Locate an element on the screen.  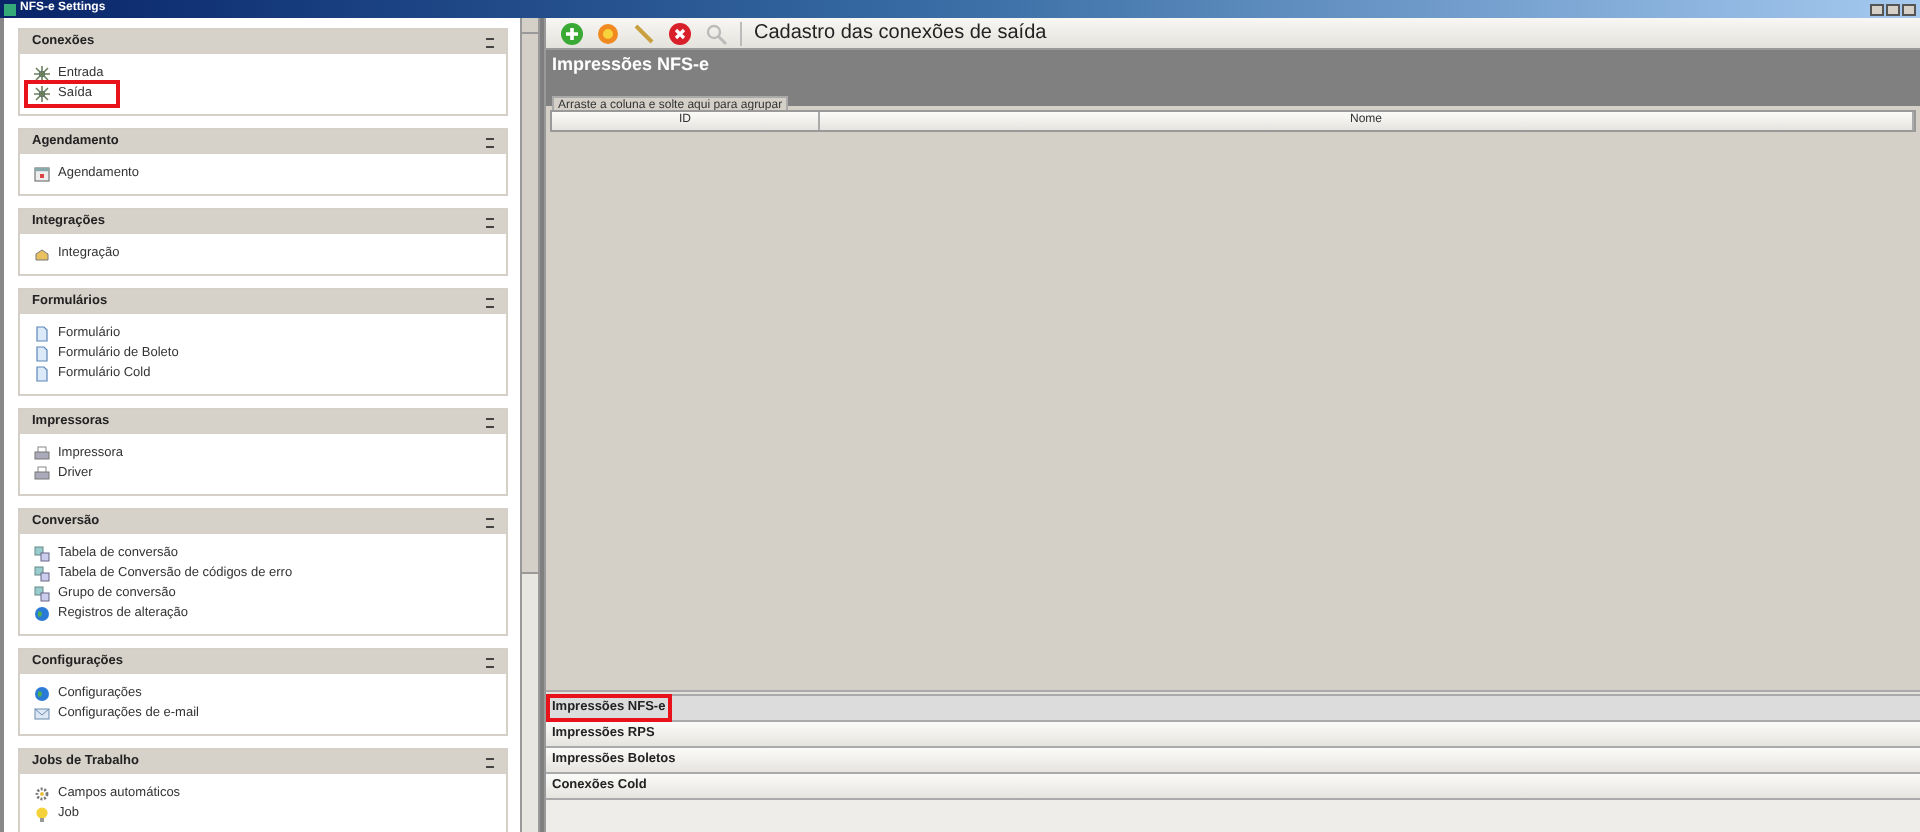
toolbar-title: Cadastro das conexões de saída is located at coordinates (900, 34).